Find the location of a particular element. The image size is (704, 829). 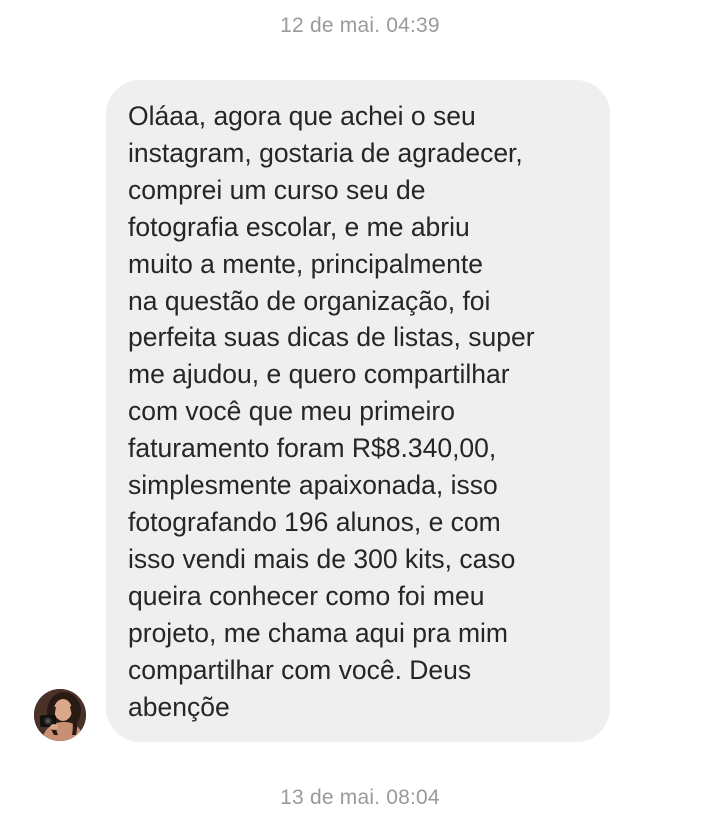

message-line: instagram, gostaria de agradecer, is located at coordinates (325, 152).